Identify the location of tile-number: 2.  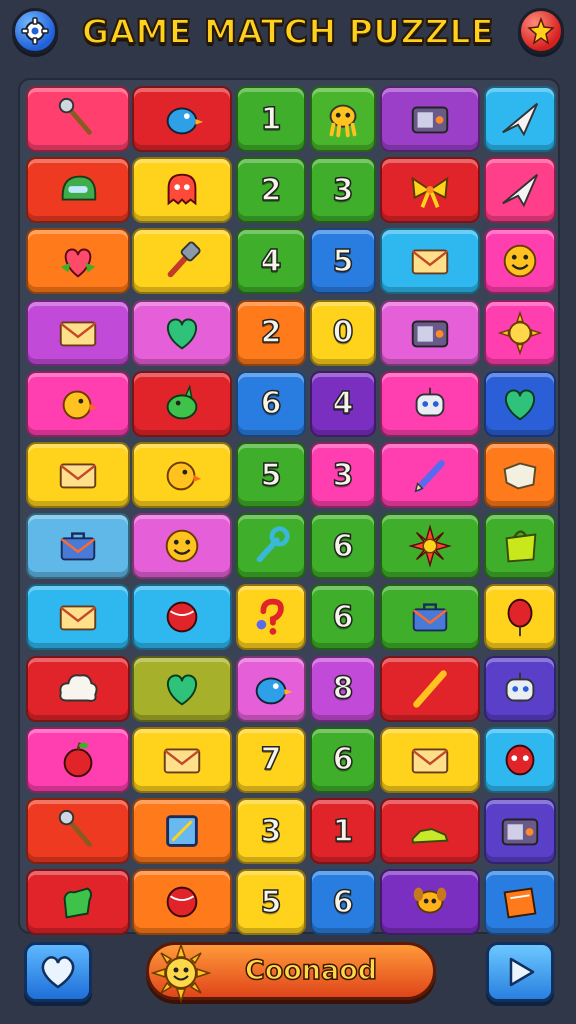
(271, 332).